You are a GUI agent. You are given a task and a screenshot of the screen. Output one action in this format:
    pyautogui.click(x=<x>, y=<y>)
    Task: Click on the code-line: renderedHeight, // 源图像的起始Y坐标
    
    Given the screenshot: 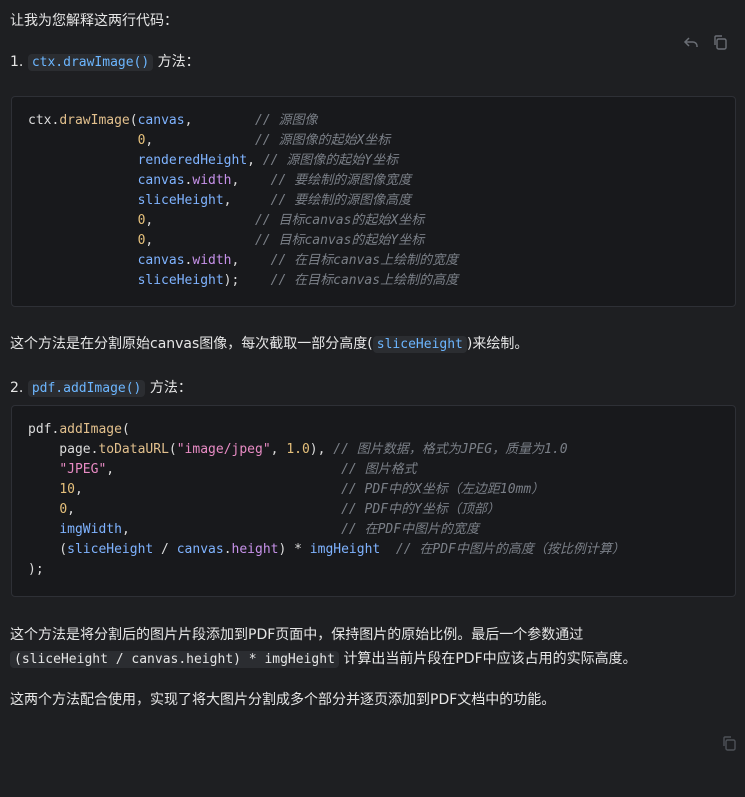 What is the action you would take?
    pyautogui.click(x=243, y=161)
    